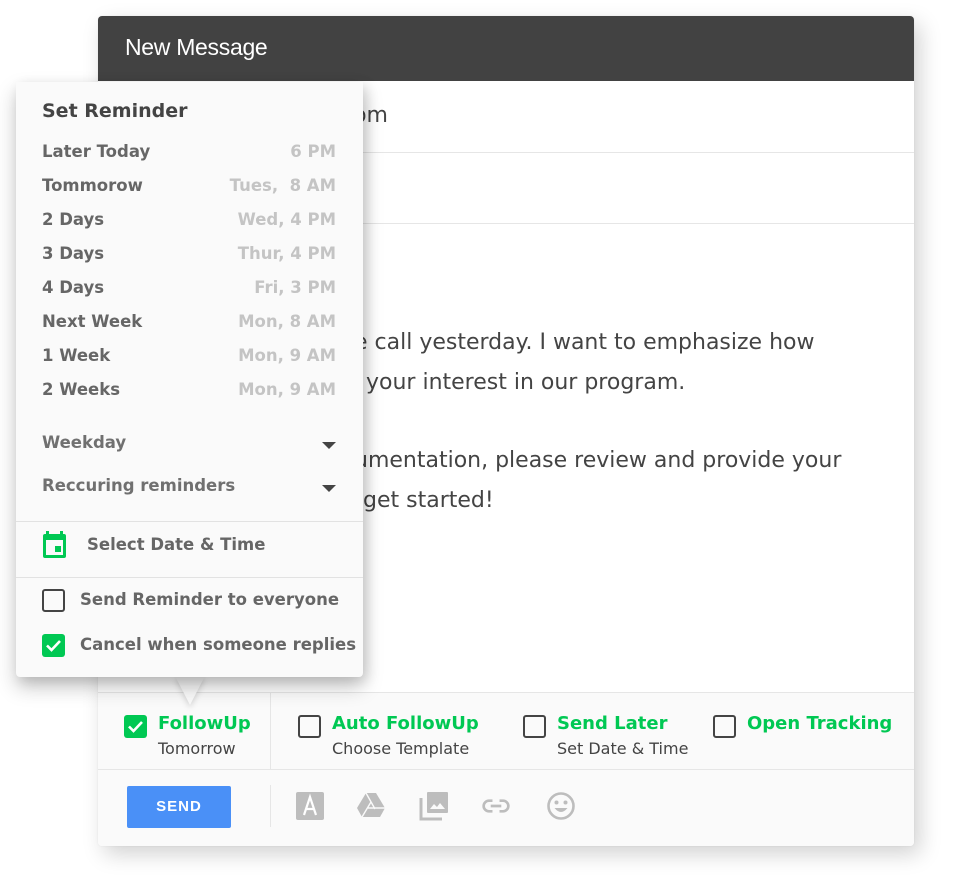 This screenshot has height=890, width=958. I want to click on reminder-option-time: Thur, 4 PM, so click(286, 253).